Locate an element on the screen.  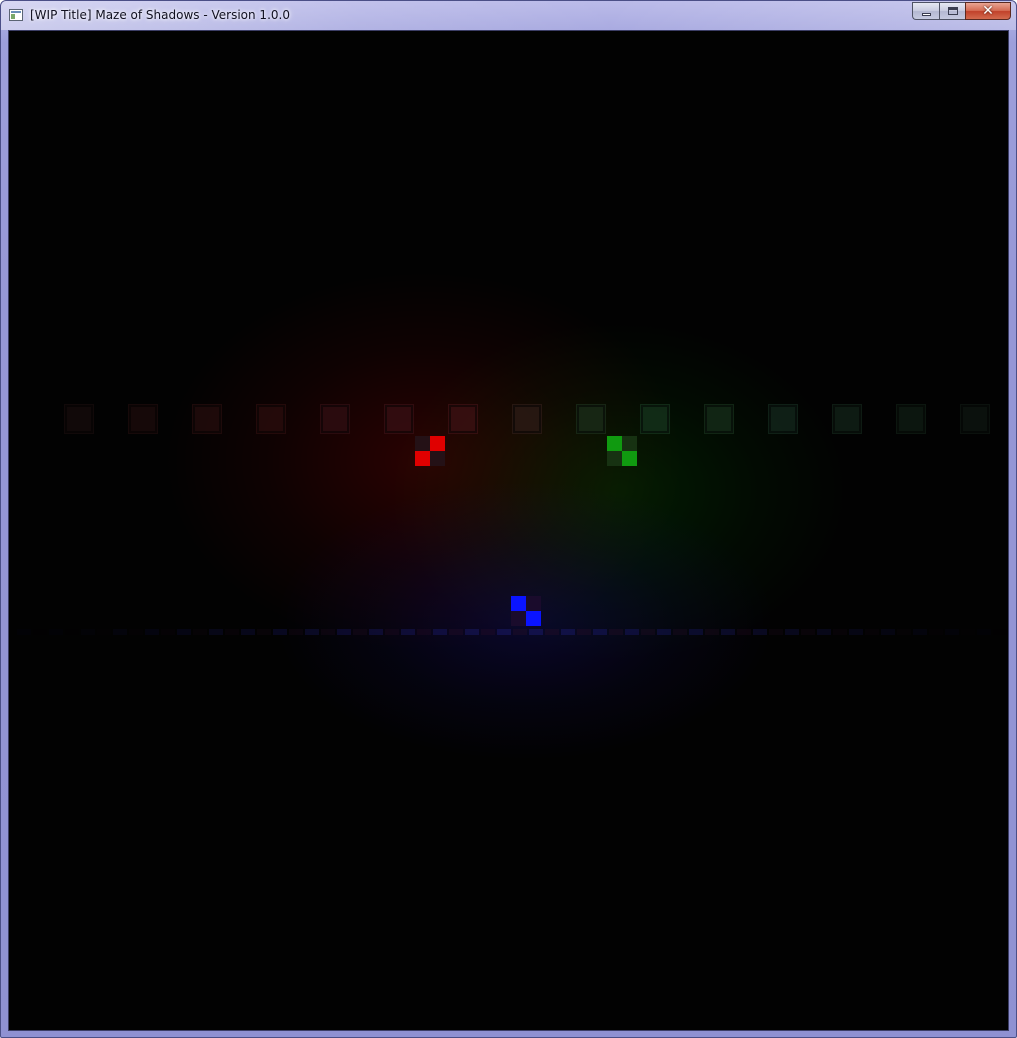
minimize-icon is located at coordinates (926, 14).